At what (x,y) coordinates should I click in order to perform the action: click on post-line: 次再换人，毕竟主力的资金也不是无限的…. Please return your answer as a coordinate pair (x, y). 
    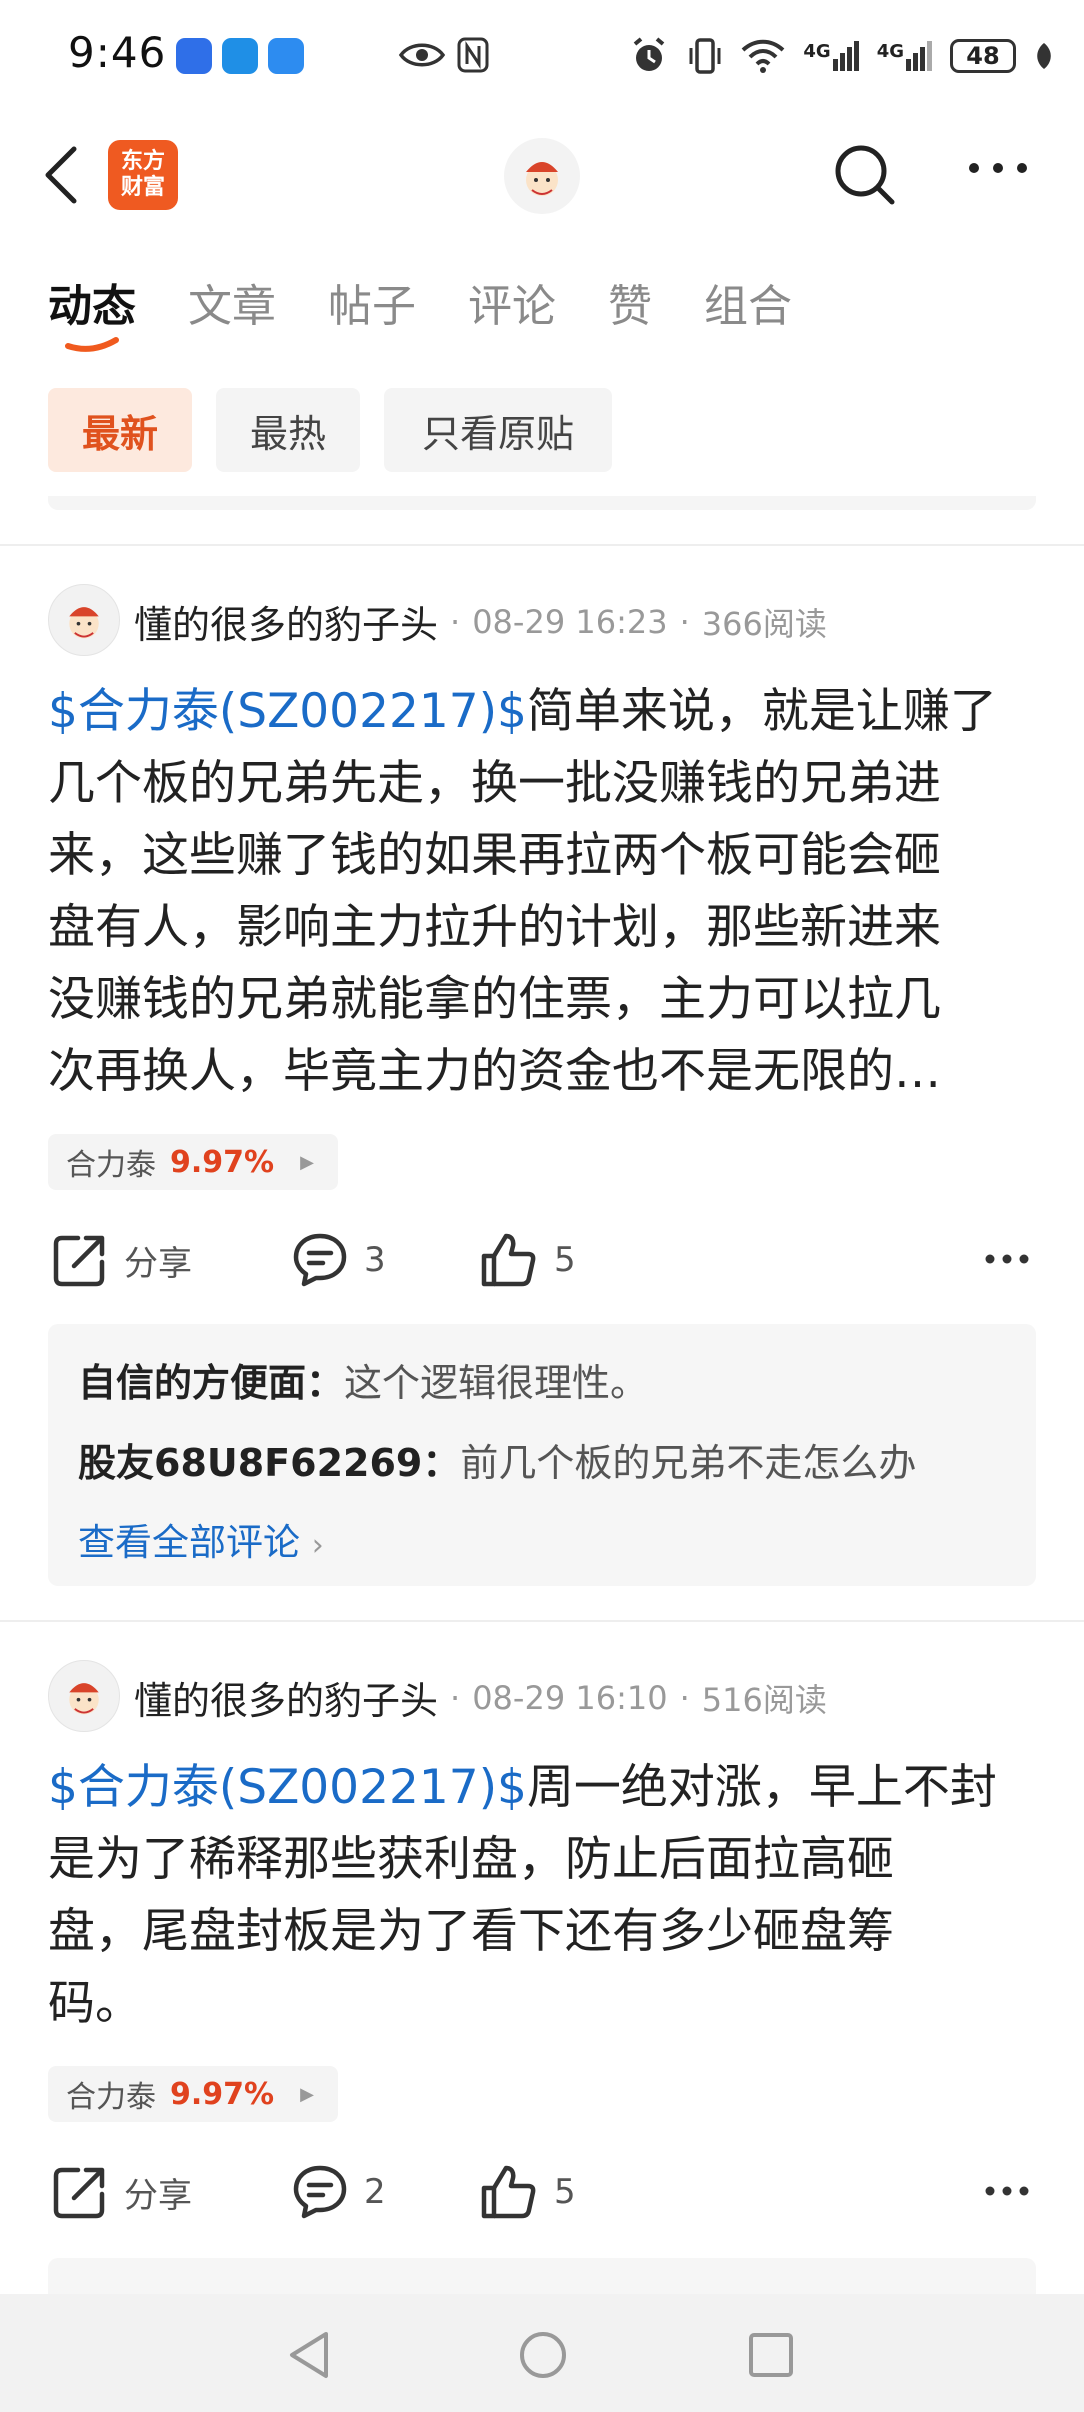
    Looking at the image, I should click on (494, 1071).